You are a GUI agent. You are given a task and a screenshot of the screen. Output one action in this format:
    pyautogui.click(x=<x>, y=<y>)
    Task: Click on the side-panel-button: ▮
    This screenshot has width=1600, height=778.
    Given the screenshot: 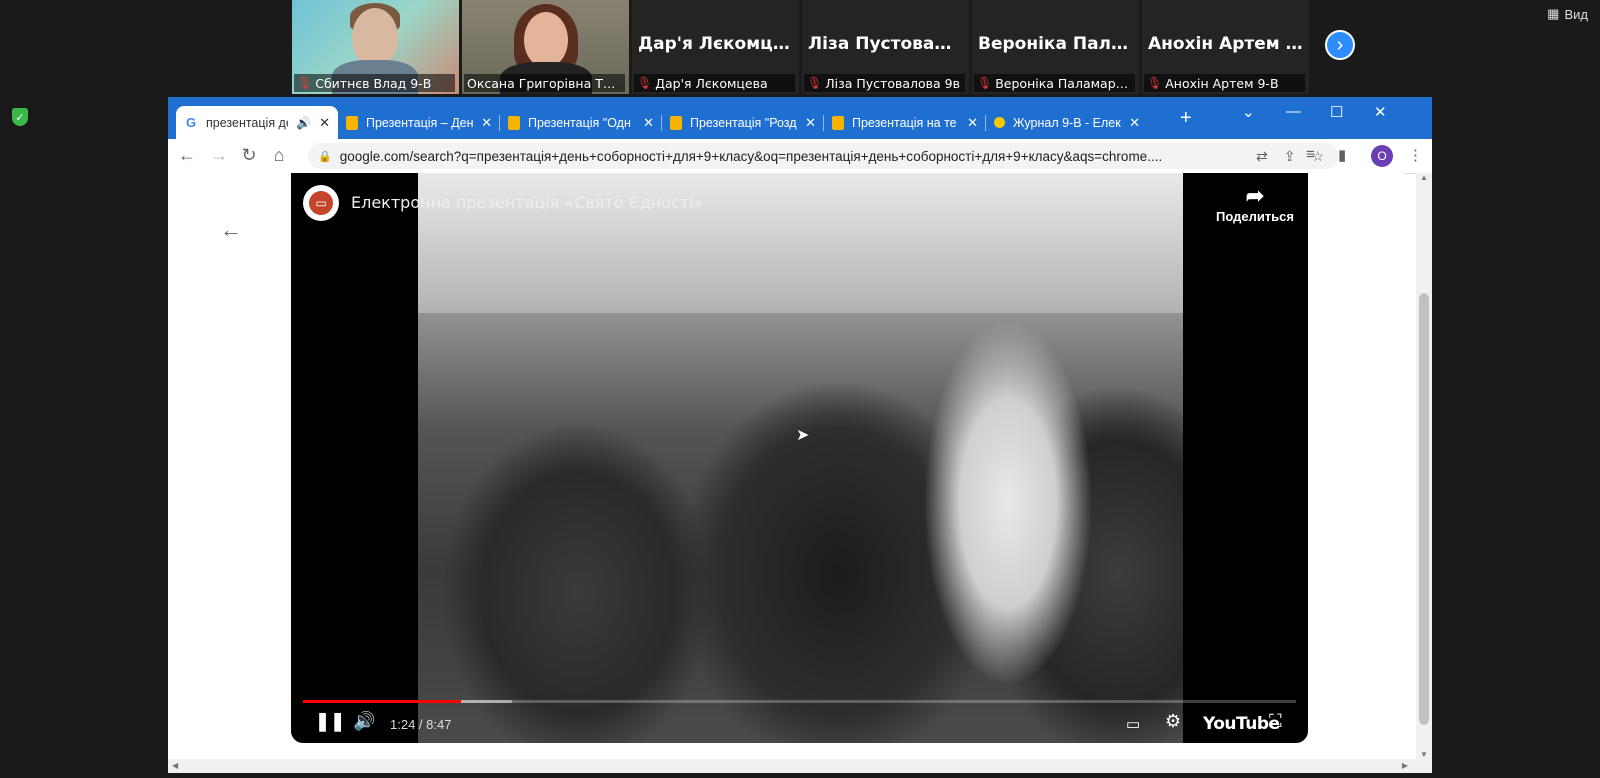 What is the action you would take?
    pyautogui.click(x=1342, y=155)
    